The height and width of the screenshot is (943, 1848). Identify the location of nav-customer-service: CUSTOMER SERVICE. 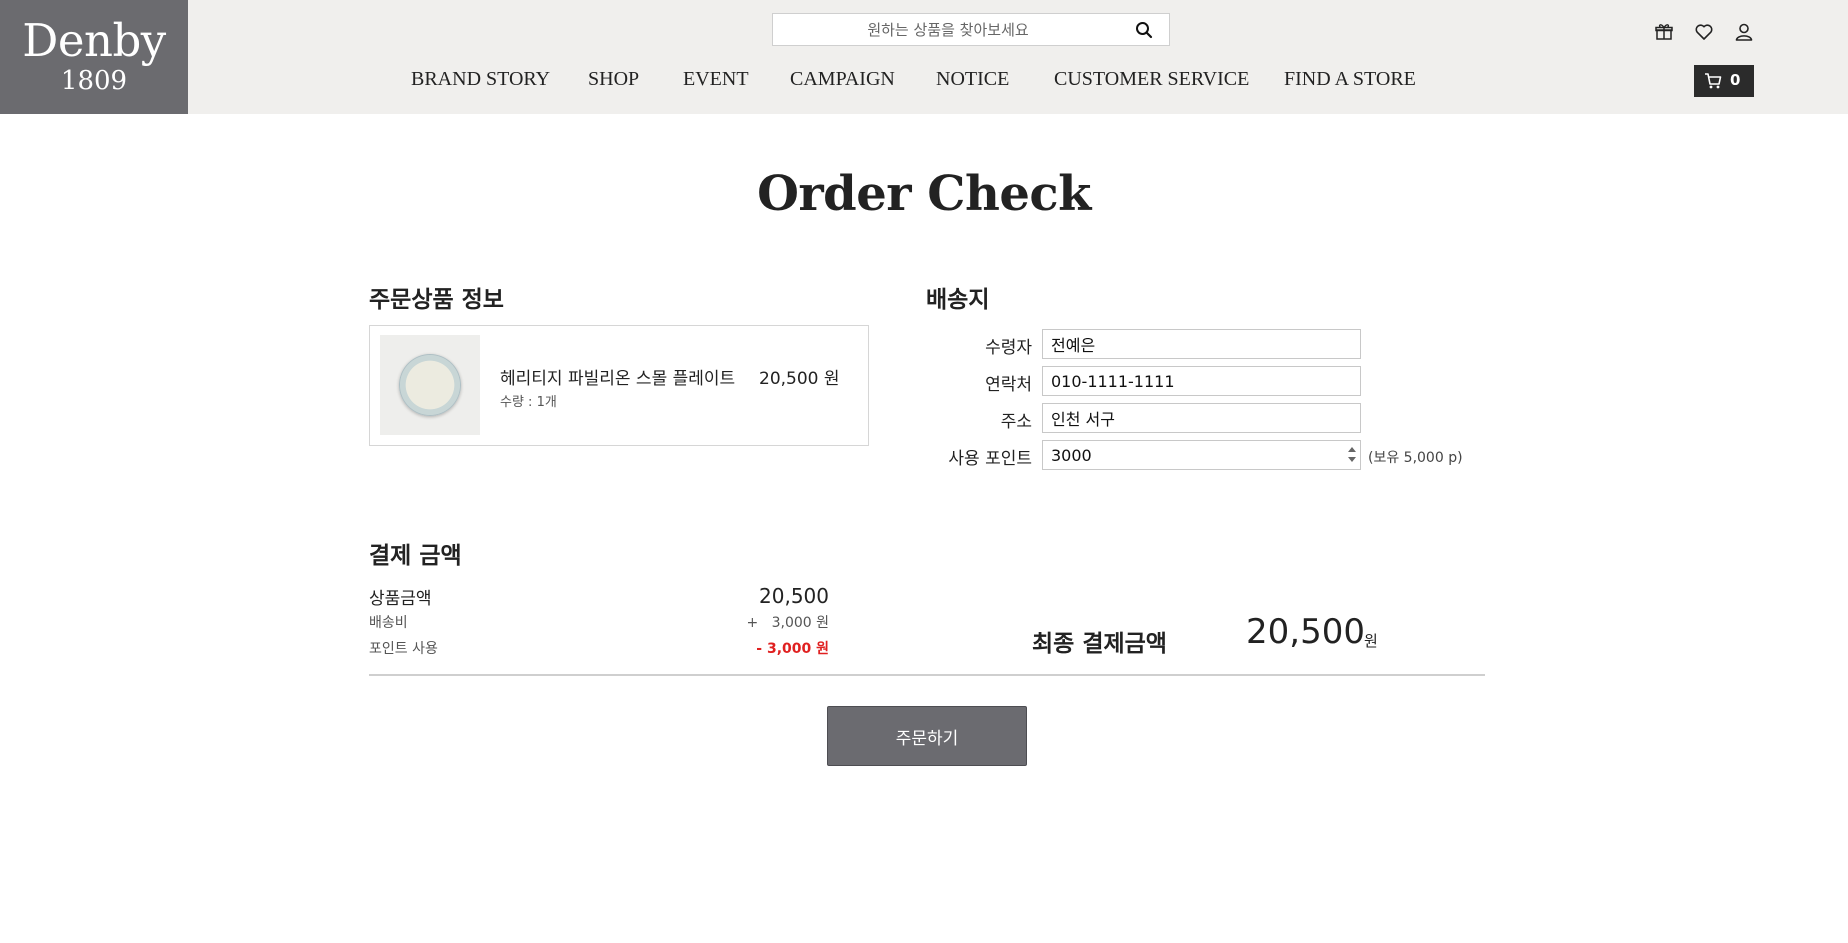
(1151, 79).